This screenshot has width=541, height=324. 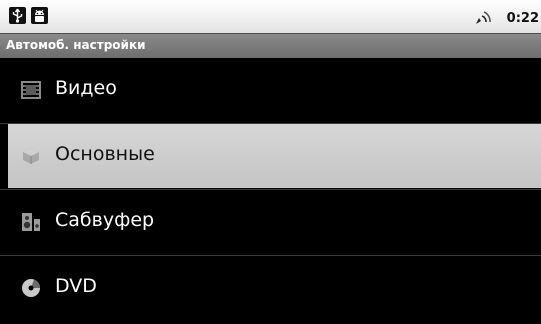 I want to click on list-item-label: Сабвуфер, so click(x=105, y=220).